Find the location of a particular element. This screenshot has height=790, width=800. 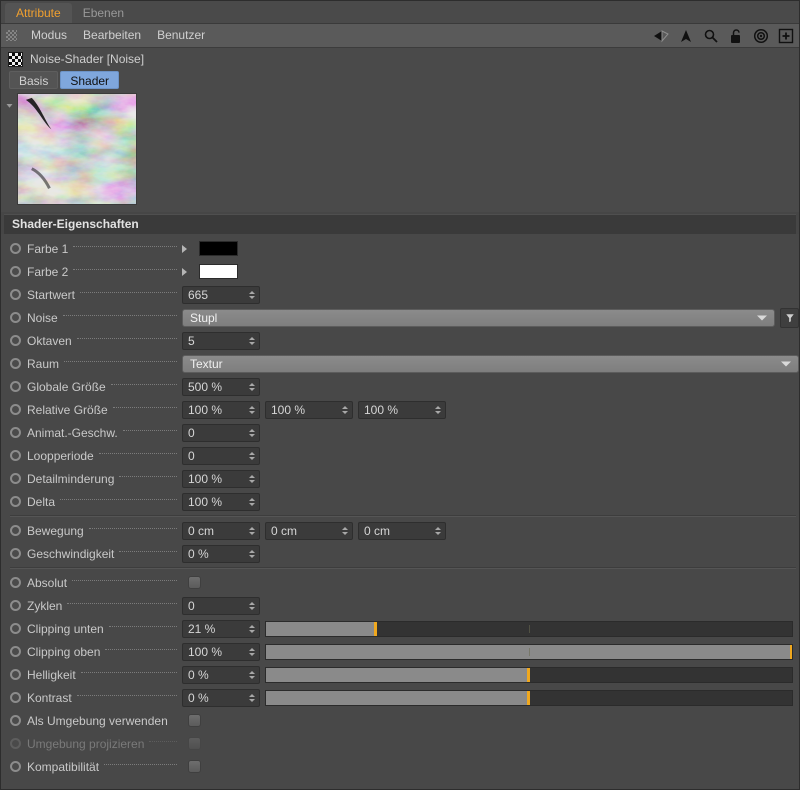

animation-track-dot-kontrast is located at coordinates (15, 697).